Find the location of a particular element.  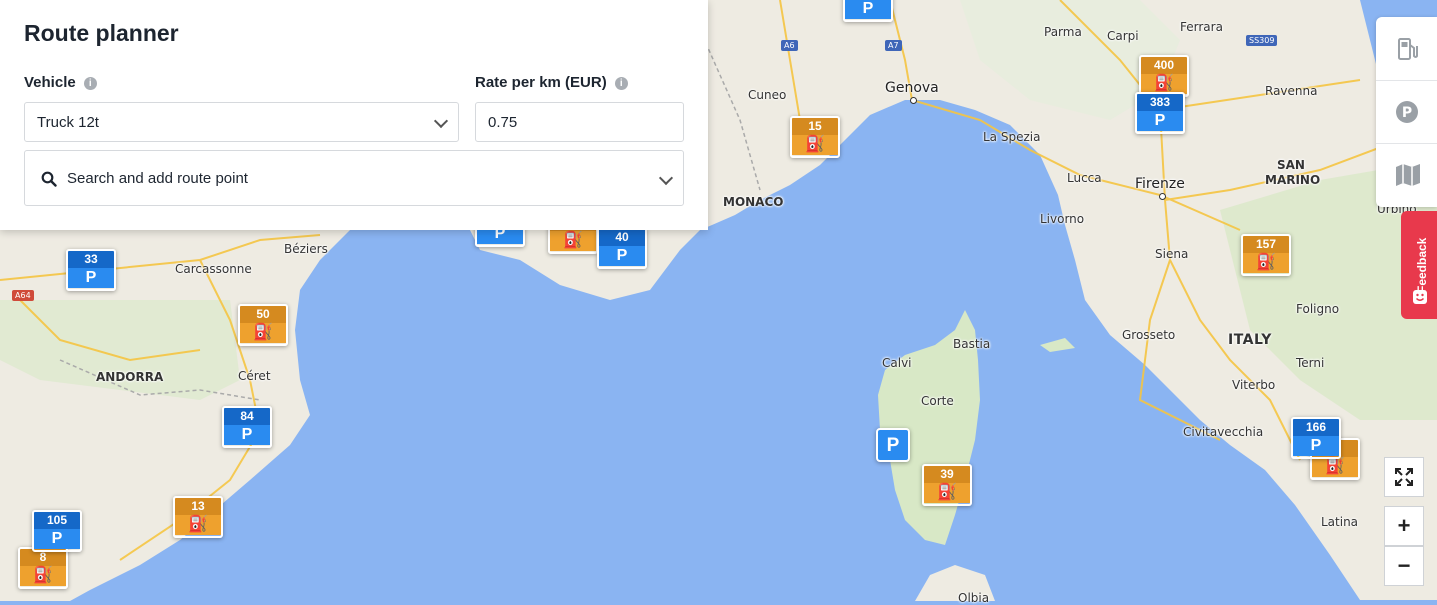

place-label: Civitavecchia is located at coordinates (1223, 432).